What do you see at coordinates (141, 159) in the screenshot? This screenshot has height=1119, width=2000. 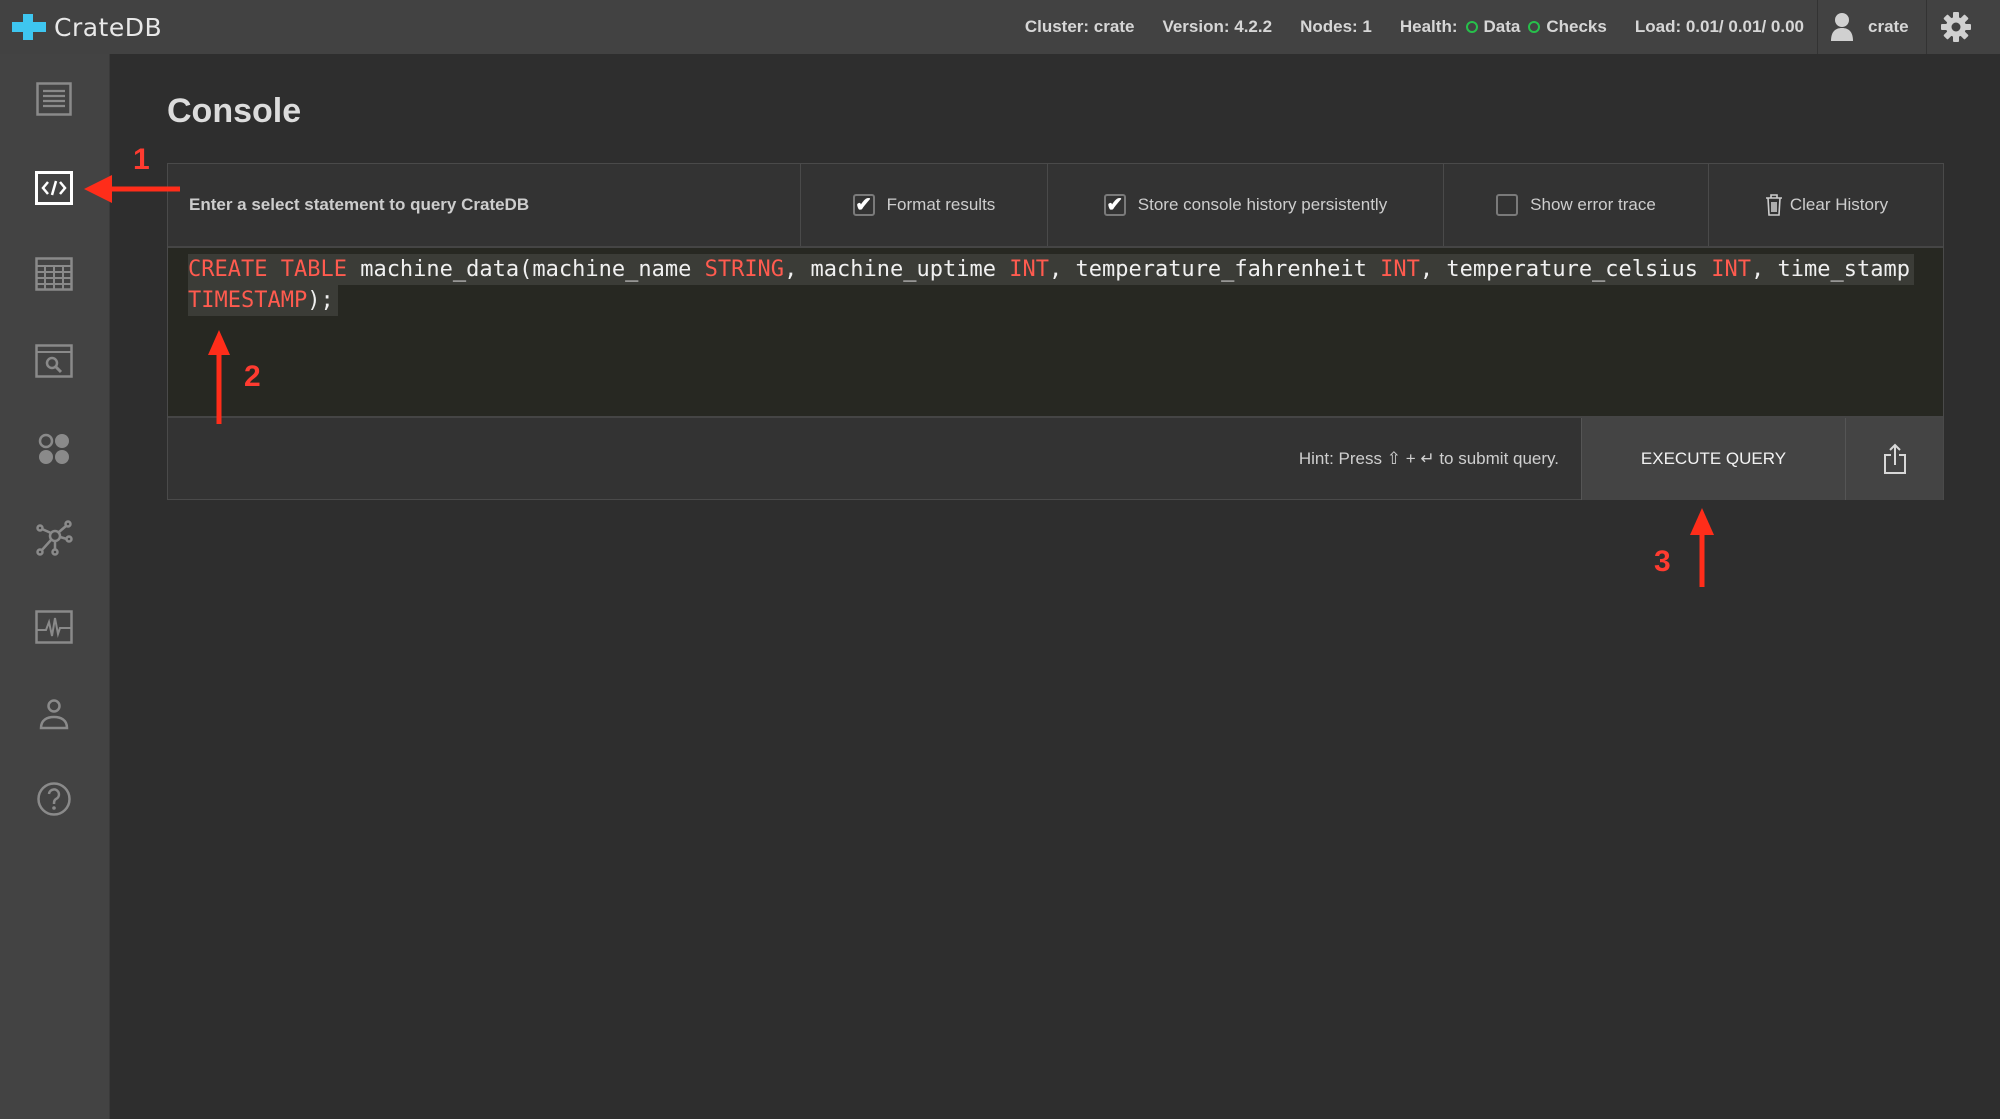 I see `annotation-label-1: 1` at bounding box center [141, 159].